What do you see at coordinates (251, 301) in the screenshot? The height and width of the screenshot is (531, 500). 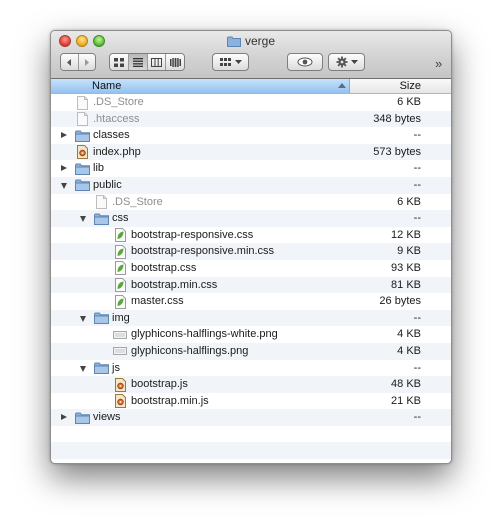 I see `file-row: master.css 26 bytes` at bounding box center [251, 301].